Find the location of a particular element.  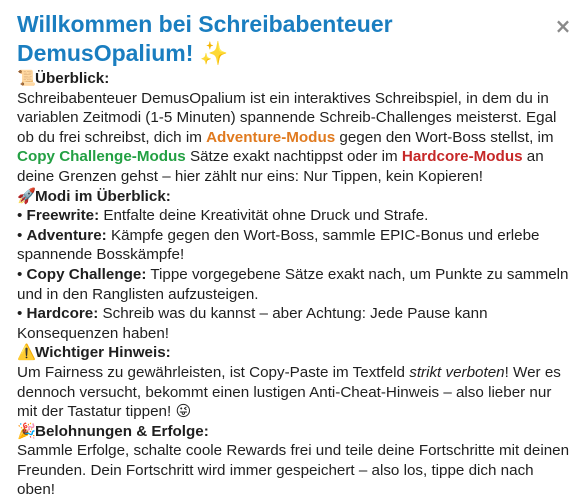

title-line-2: DemusOpalium! is located at coordinates (105, 53).